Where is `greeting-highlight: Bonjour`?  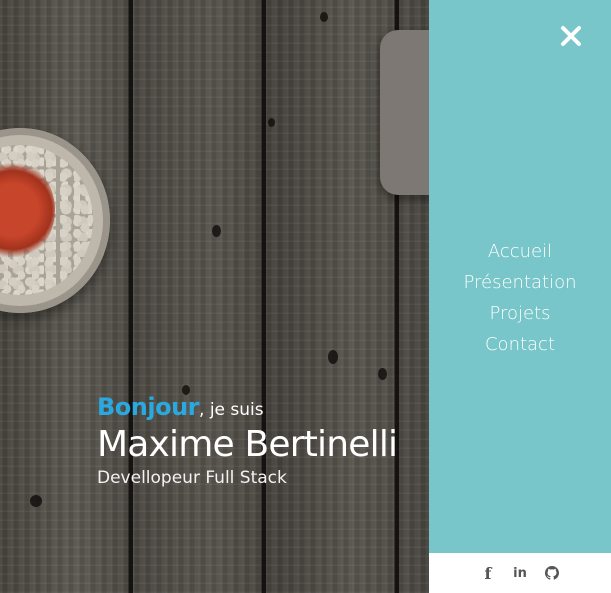
greeting-highlight: Bonjour is located at coordinates (148, 407).